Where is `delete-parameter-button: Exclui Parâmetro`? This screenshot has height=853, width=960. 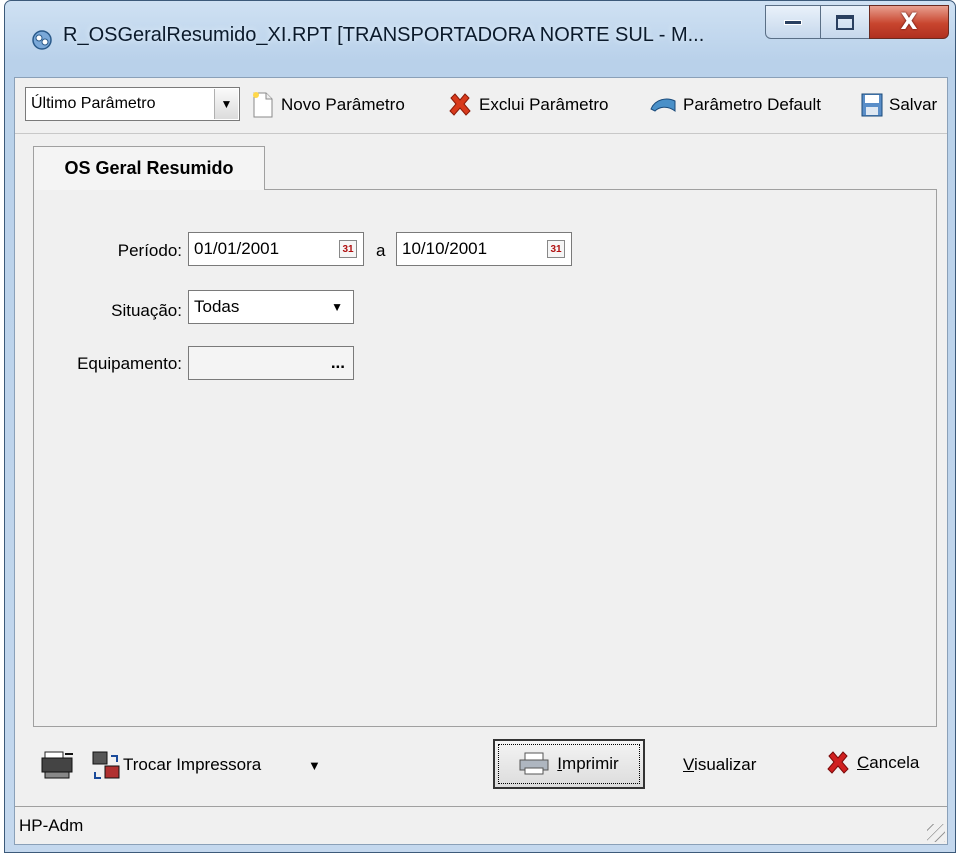 delete-parameter-button: Exclui Parâmetro is located at coordinates (527, 105).